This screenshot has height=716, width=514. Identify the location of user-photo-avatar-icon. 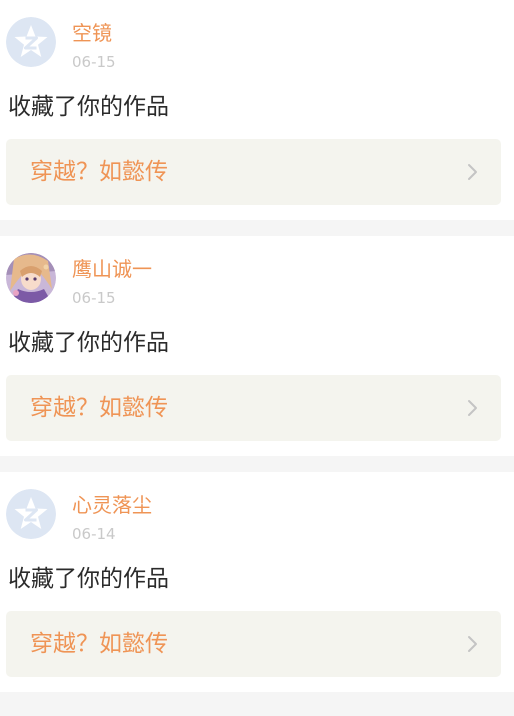
(31, 278).